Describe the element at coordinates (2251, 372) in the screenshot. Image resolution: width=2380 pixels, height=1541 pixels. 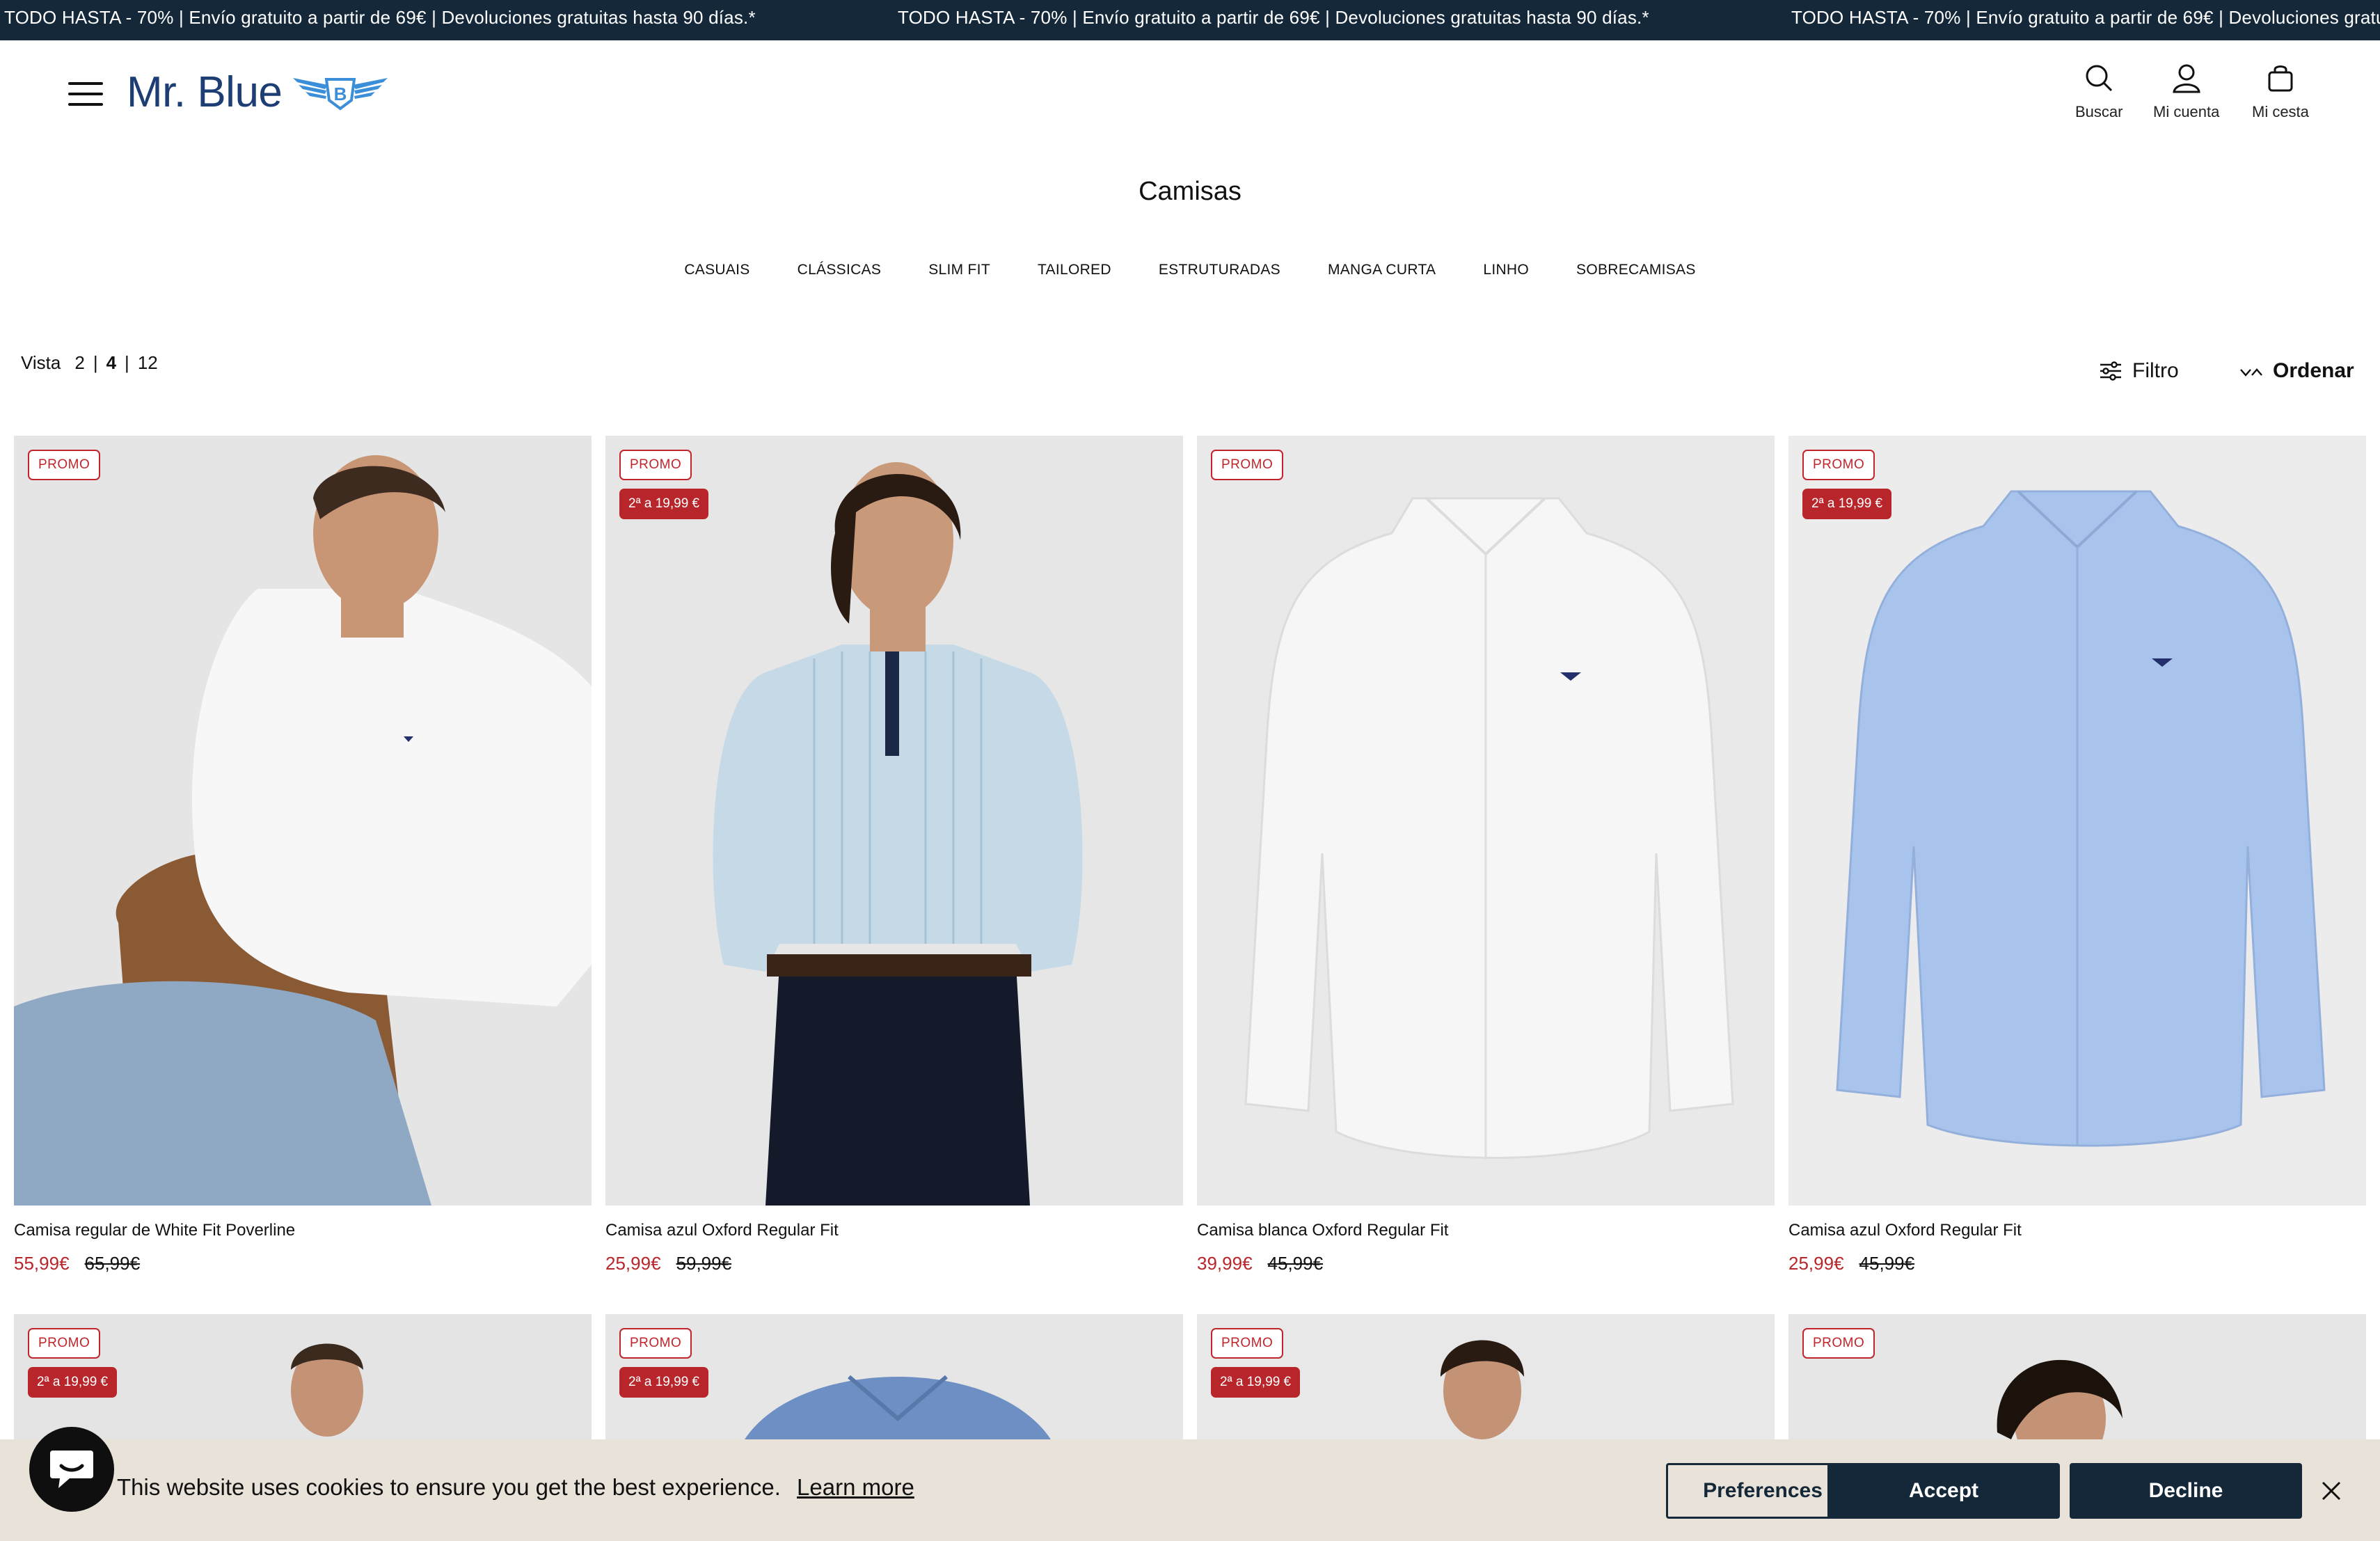
I see `sort-arrows-icon` at that location.